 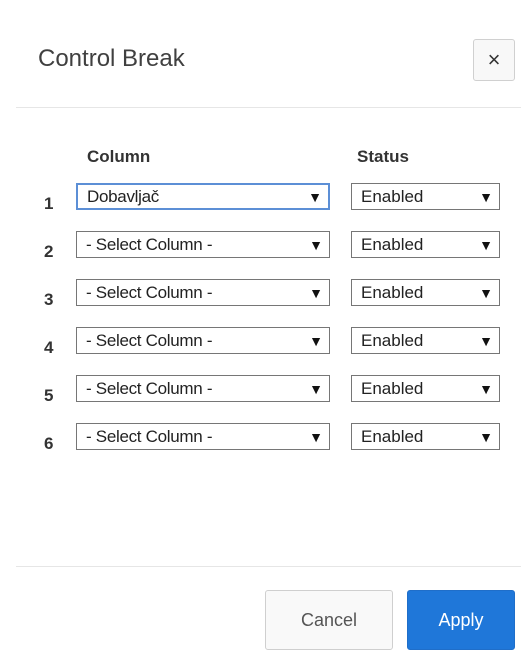 I want to click on column-select-4: - Select Column - ▼, so click(x=203, y=340).